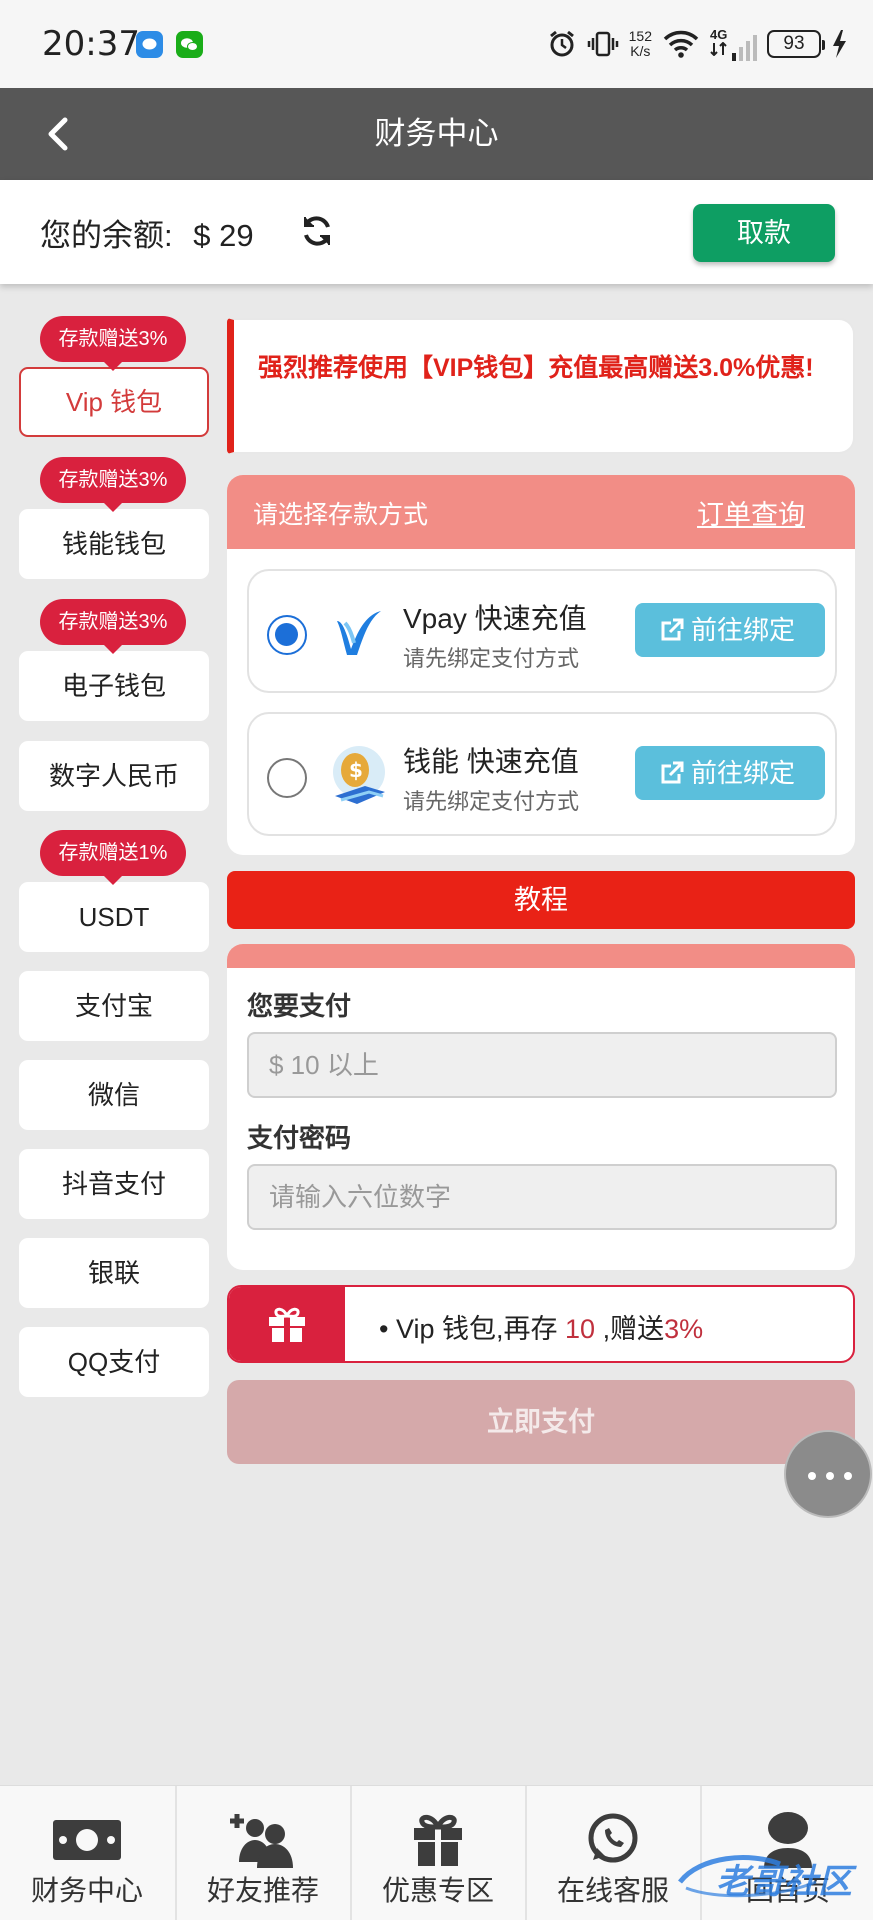 This screenshot has height=1920, width=873. I want to click on nav-online-support: 在线客服, so click(612, 1853).